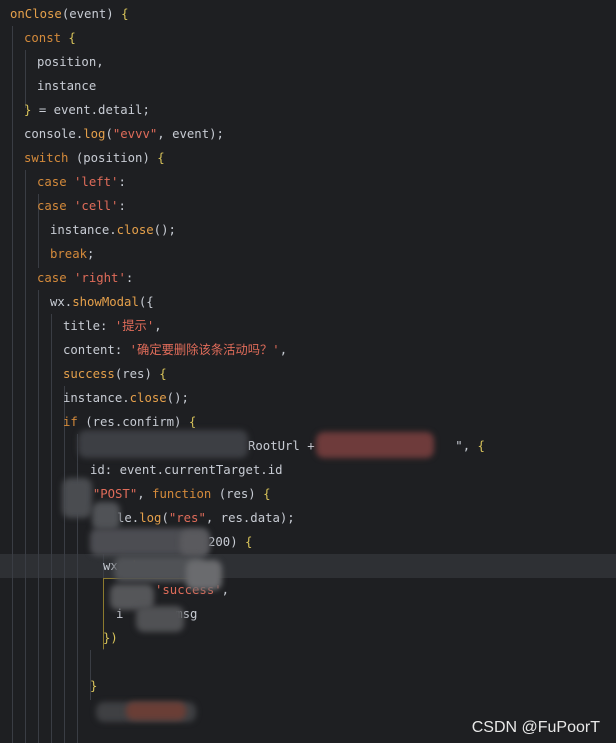 Image resolution: width=616 pixels, height=743 pixels. What do you see at coordinates (308, 278) in the screenshot?
I see `code-line: case 'right':` at bounding box center [308, 278].